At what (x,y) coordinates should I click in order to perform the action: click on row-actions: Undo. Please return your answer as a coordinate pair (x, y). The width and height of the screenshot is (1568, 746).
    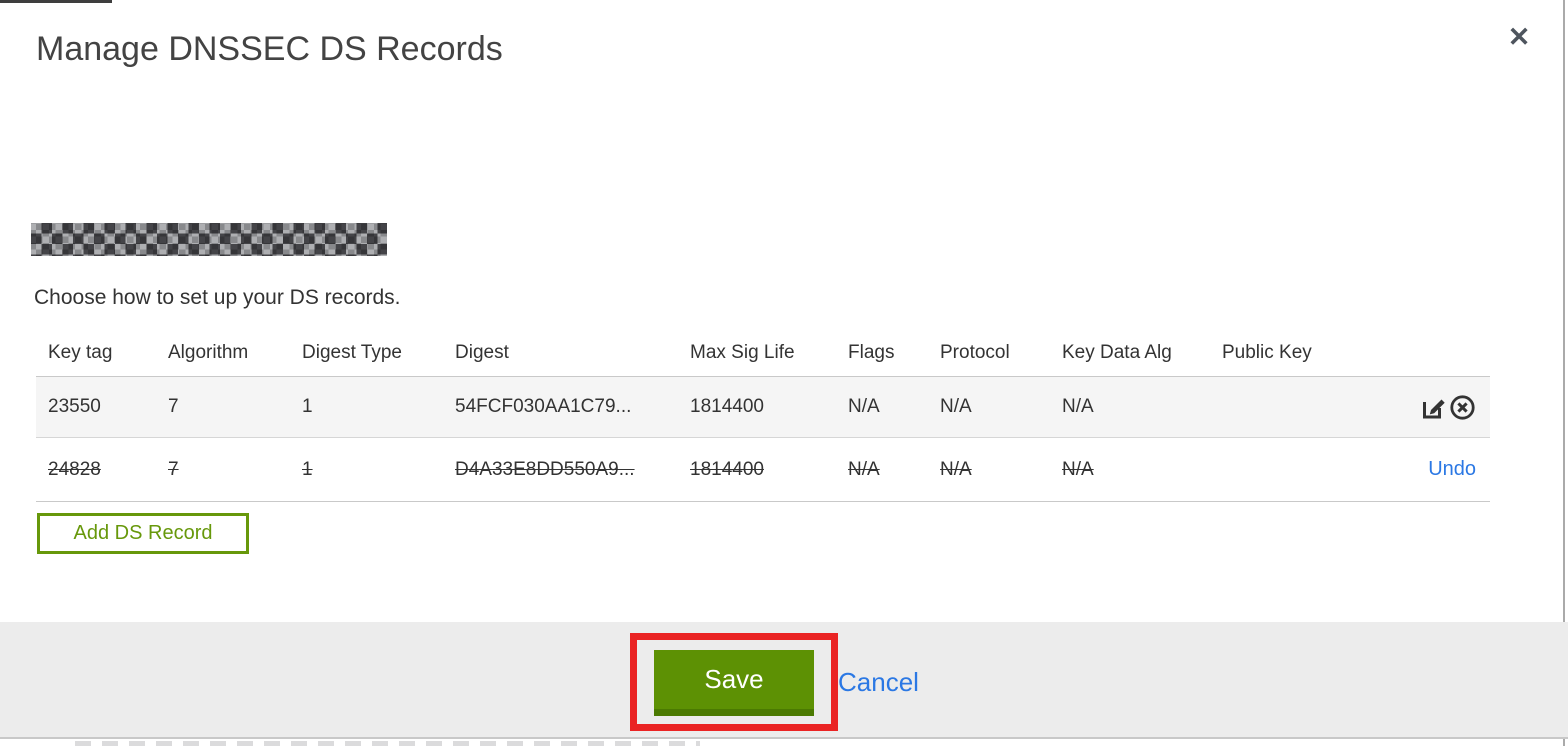
    Looking at the image, I should click on (1455, 469).